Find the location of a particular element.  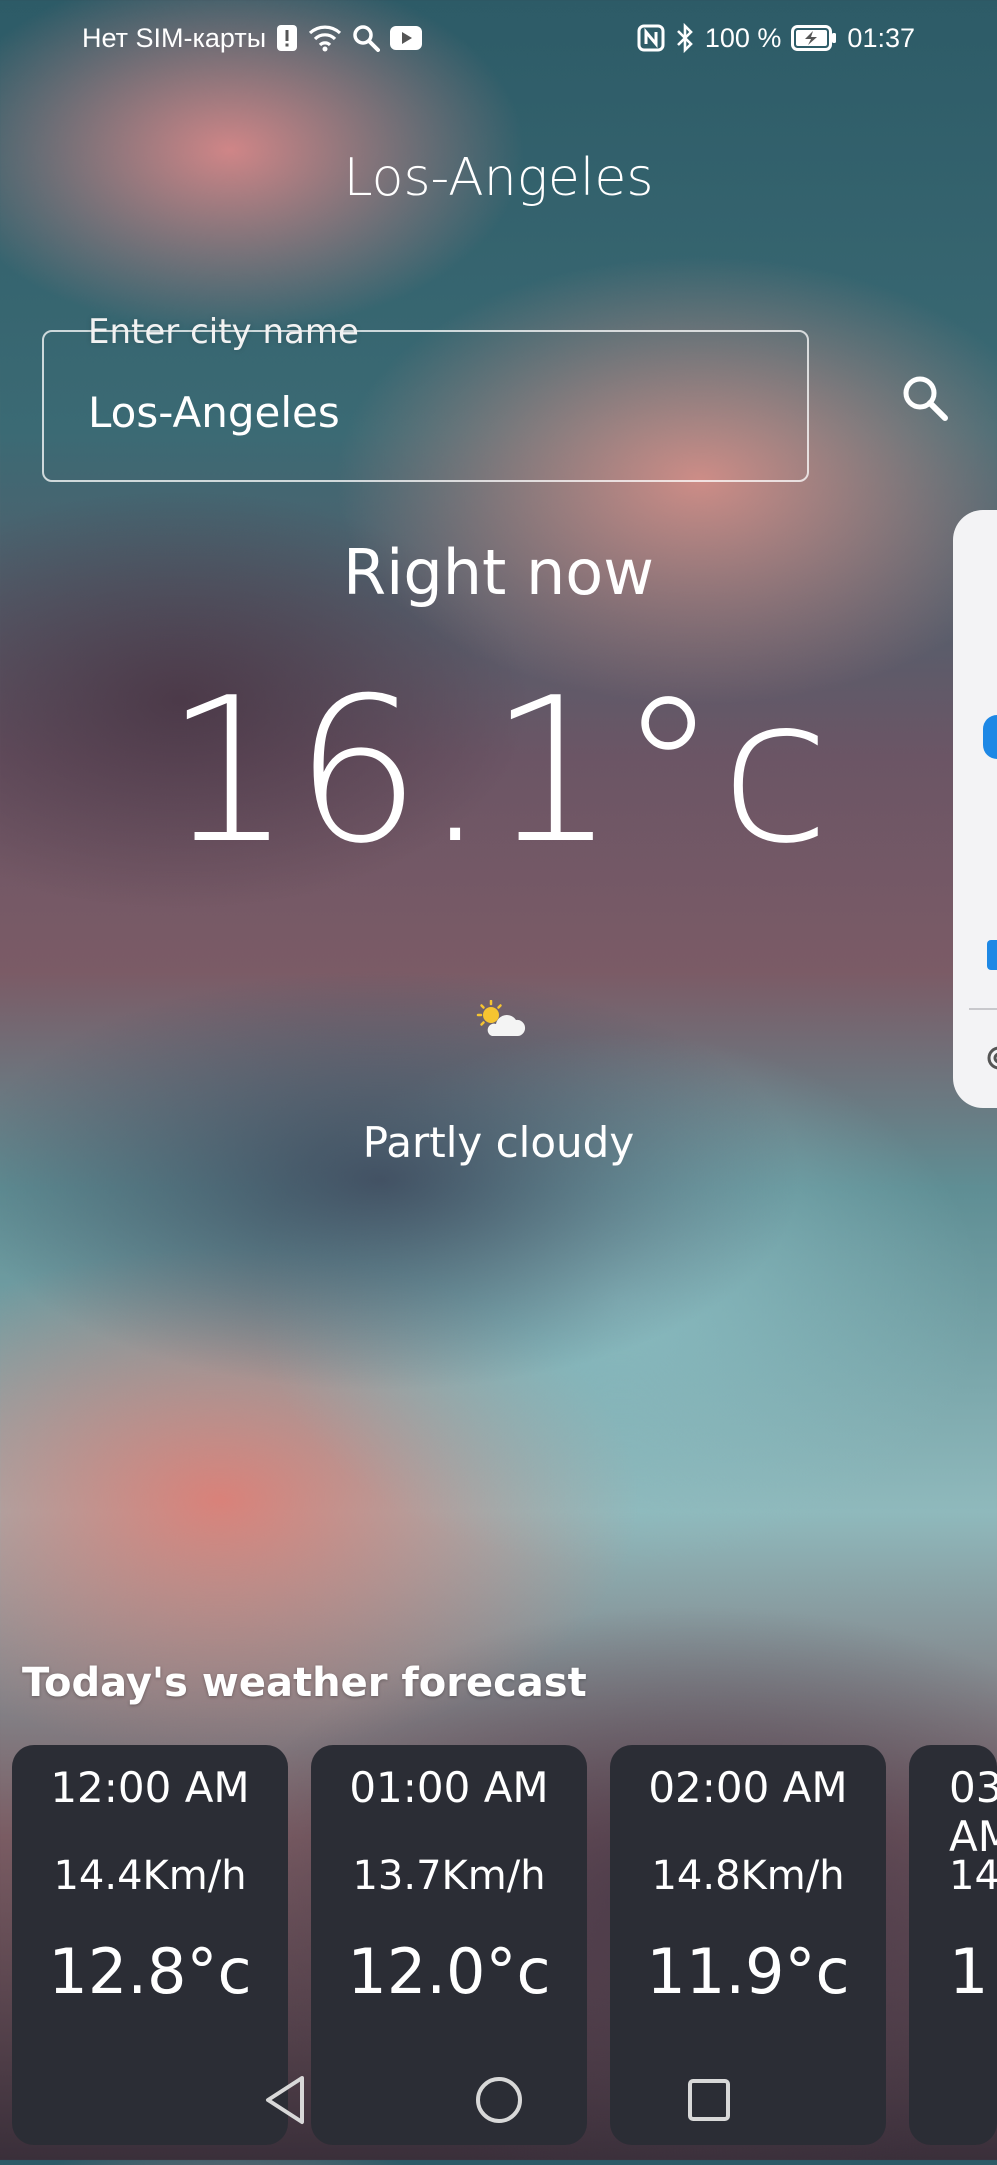

right-now-heading: Right now is located at coordinates (498, 572).